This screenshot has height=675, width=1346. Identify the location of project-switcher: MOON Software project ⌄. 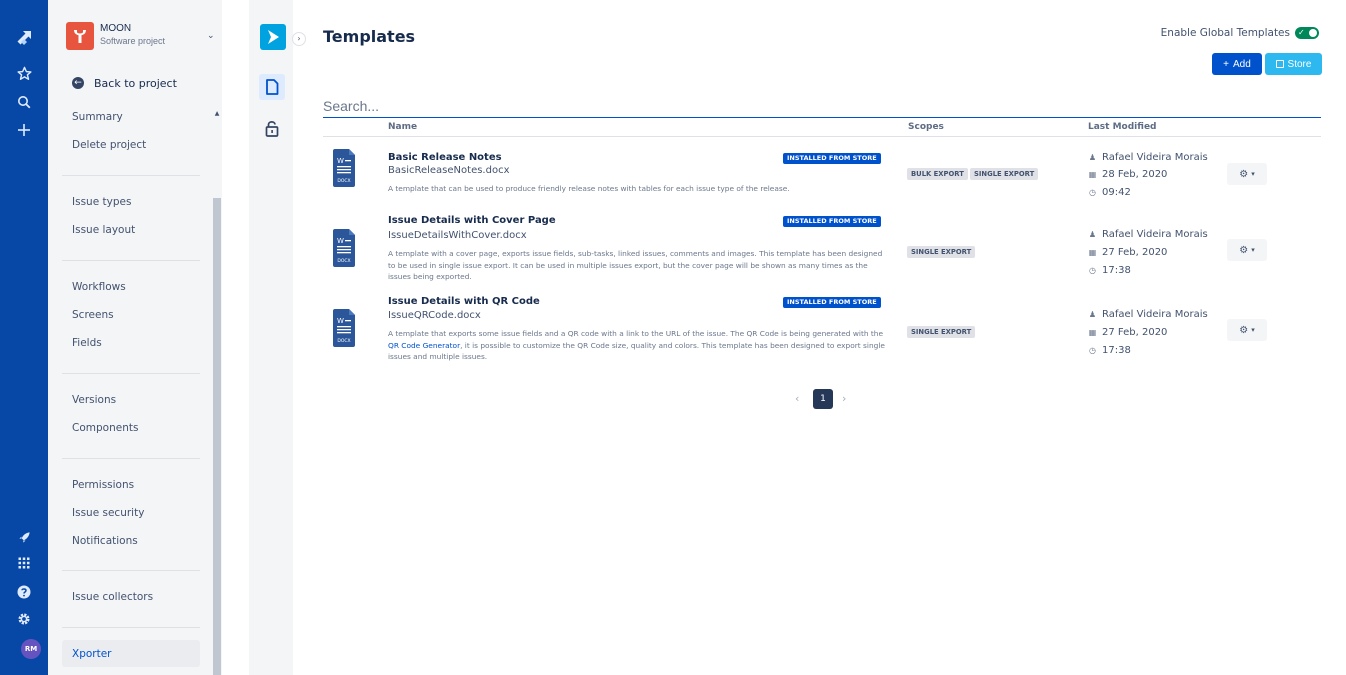
(141, 40).